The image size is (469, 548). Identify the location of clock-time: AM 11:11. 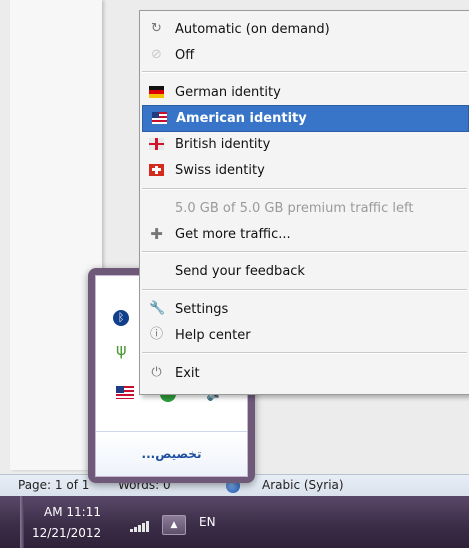
(72, 512).